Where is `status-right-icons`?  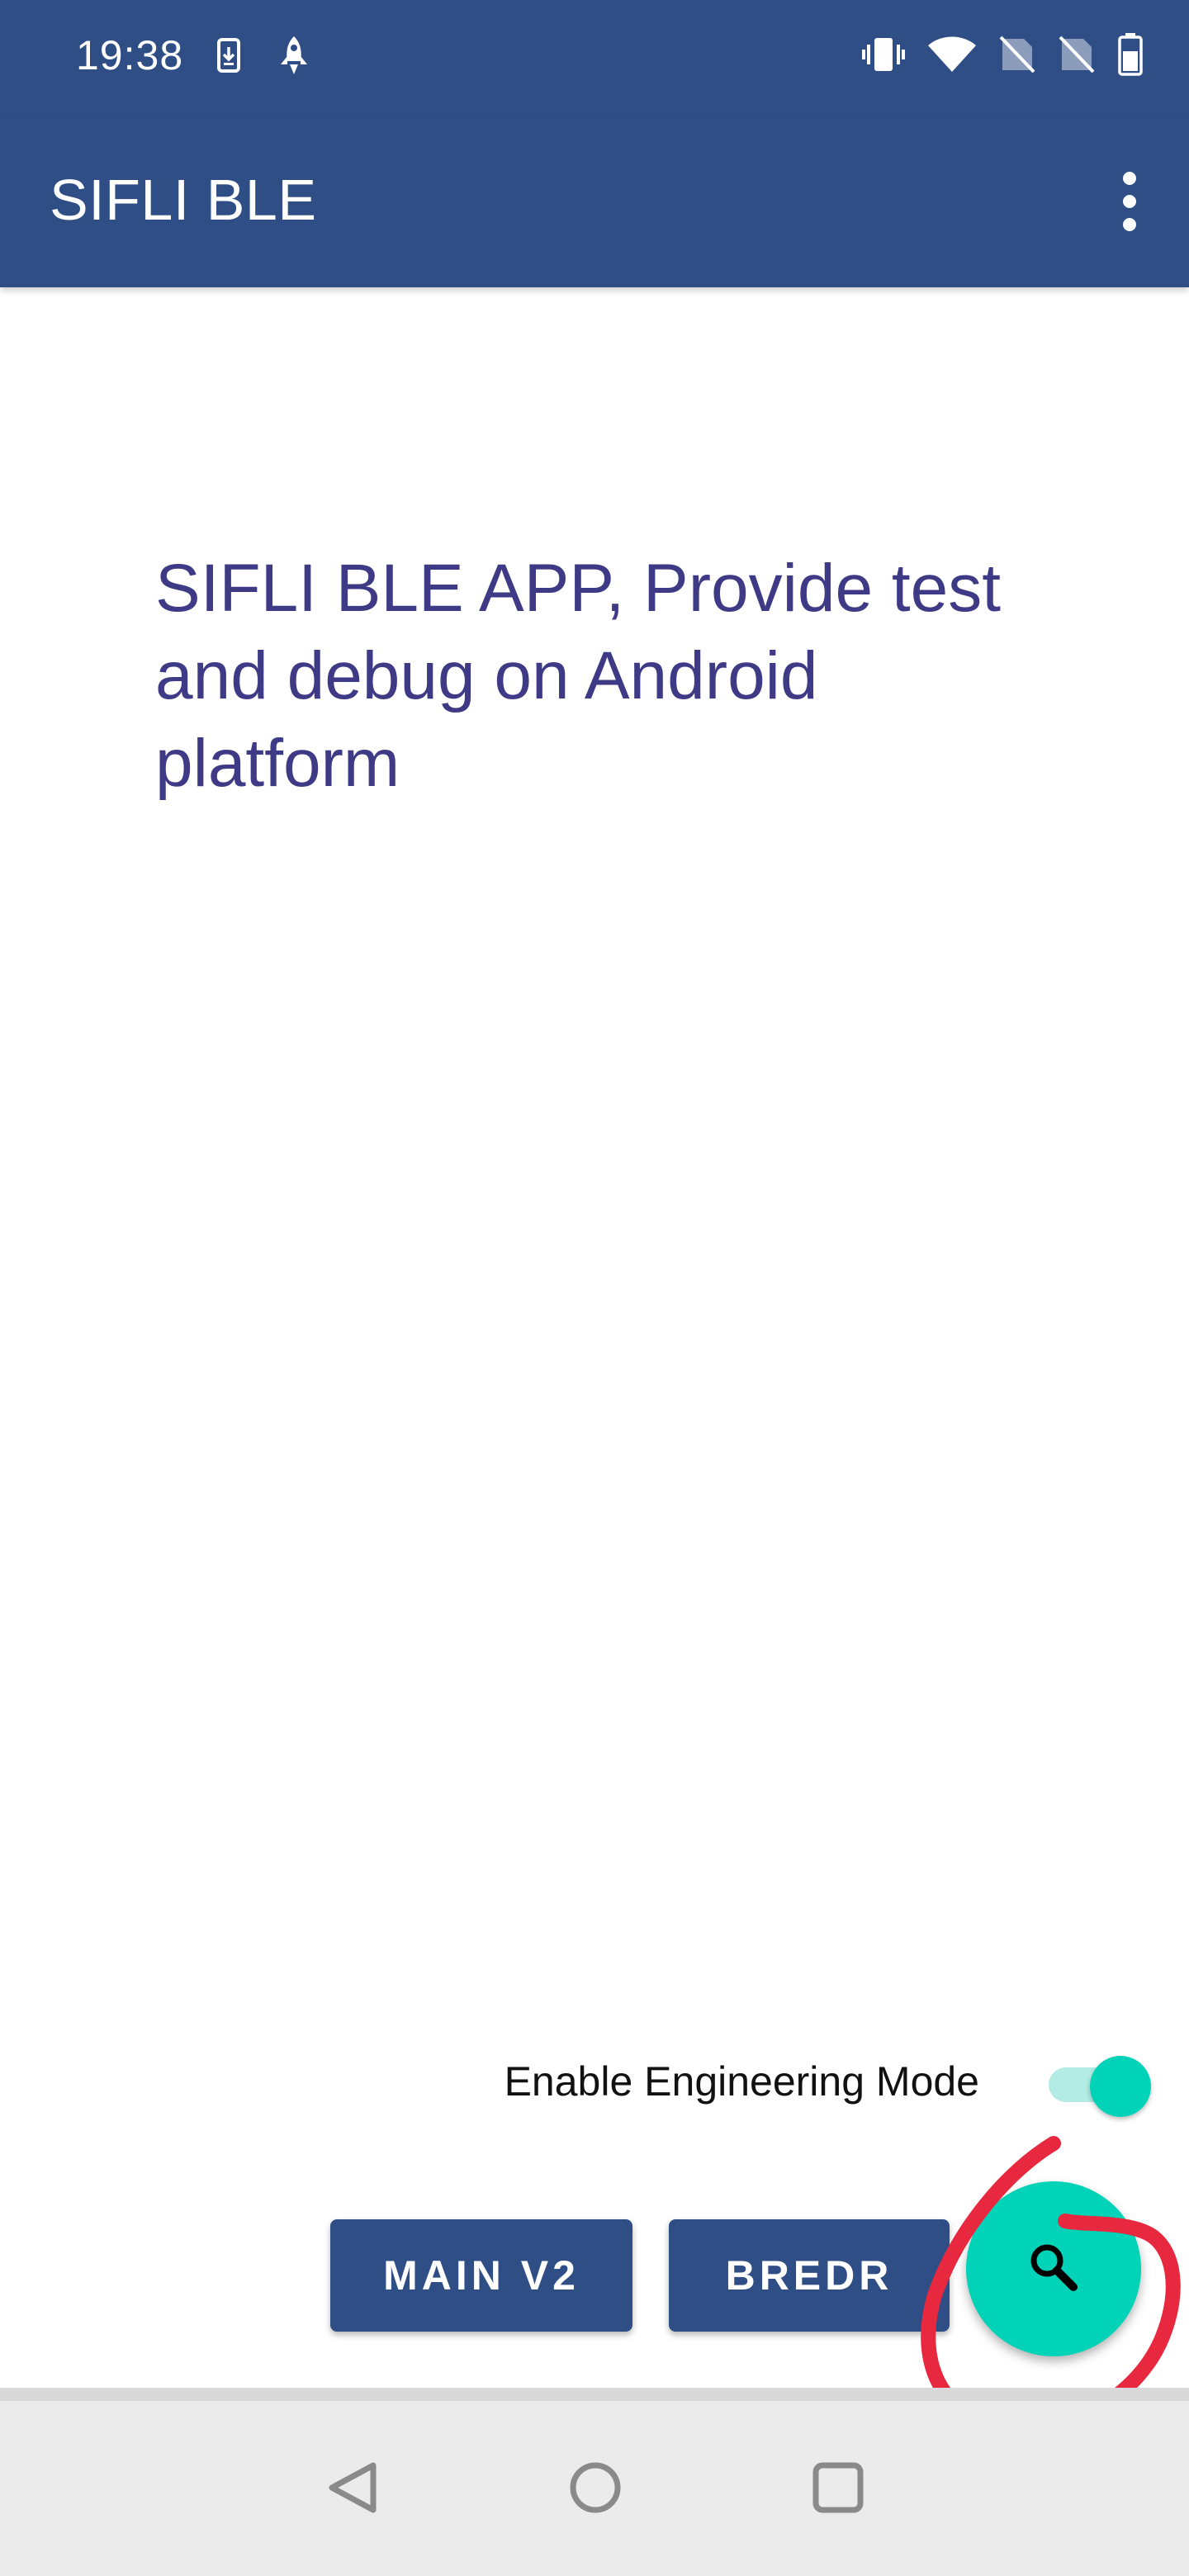 status-right-icons is located at coordinates (1002, 54).